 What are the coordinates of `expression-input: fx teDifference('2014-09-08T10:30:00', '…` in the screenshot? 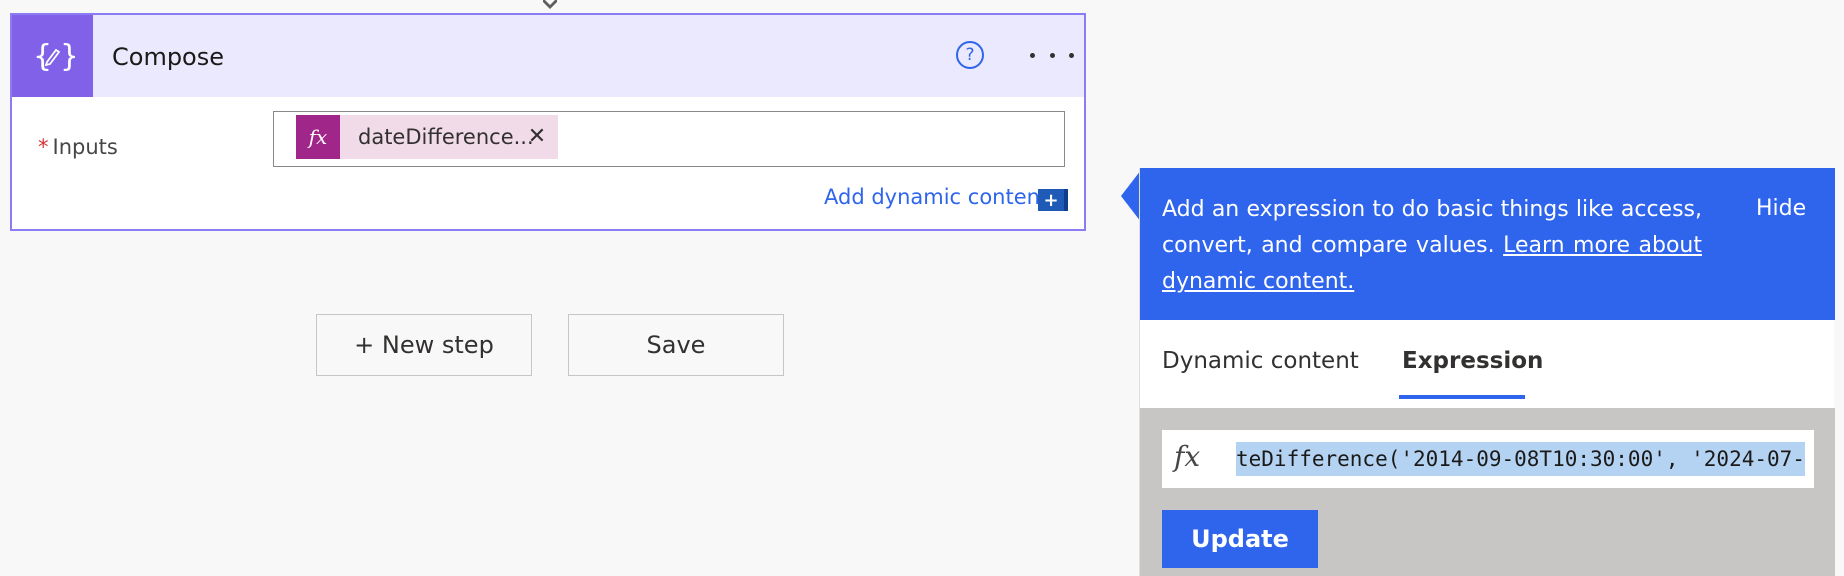 It's located at (1488, 459).